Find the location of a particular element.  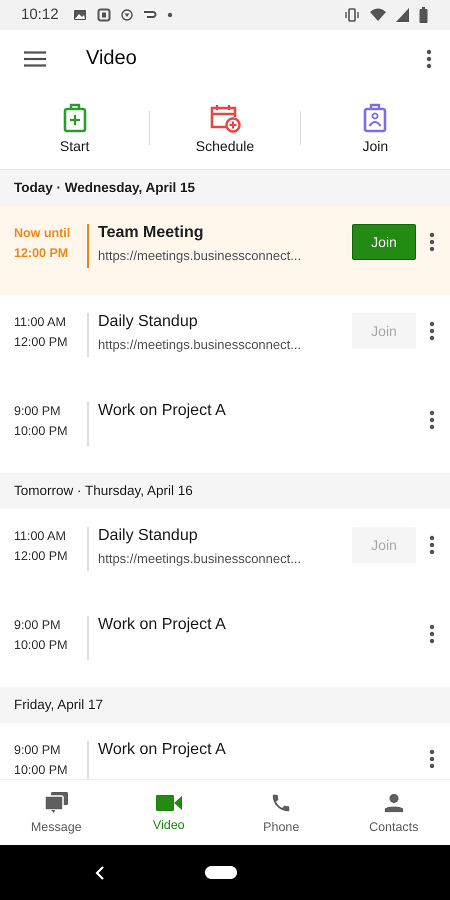

date-header: Friday, April 17 is located at coordinates (225, 704).